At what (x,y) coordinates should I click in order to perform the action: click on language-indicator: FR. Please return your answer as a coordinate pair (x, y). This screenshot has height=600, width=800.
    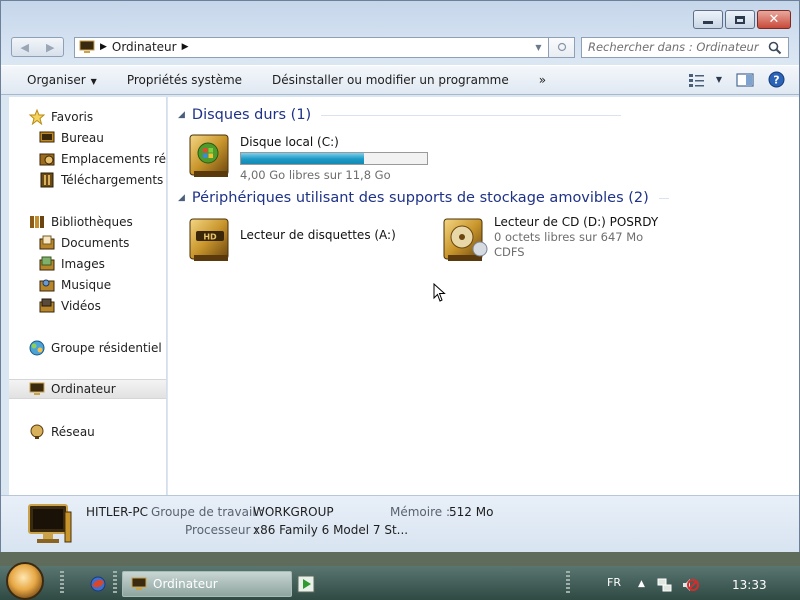
    Looking at the image, I should click on (614, 582).